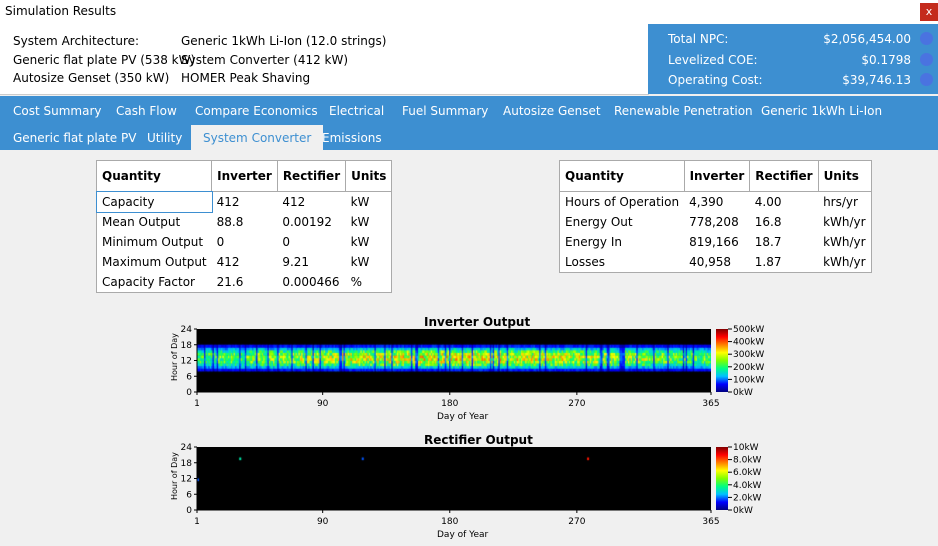  What do you see at coordinates (450, 485) in the screenshot?
I see `rectifier-axes: 0 6 12 18 24 1 90 180 270 365` at bounding box center [450, 485].